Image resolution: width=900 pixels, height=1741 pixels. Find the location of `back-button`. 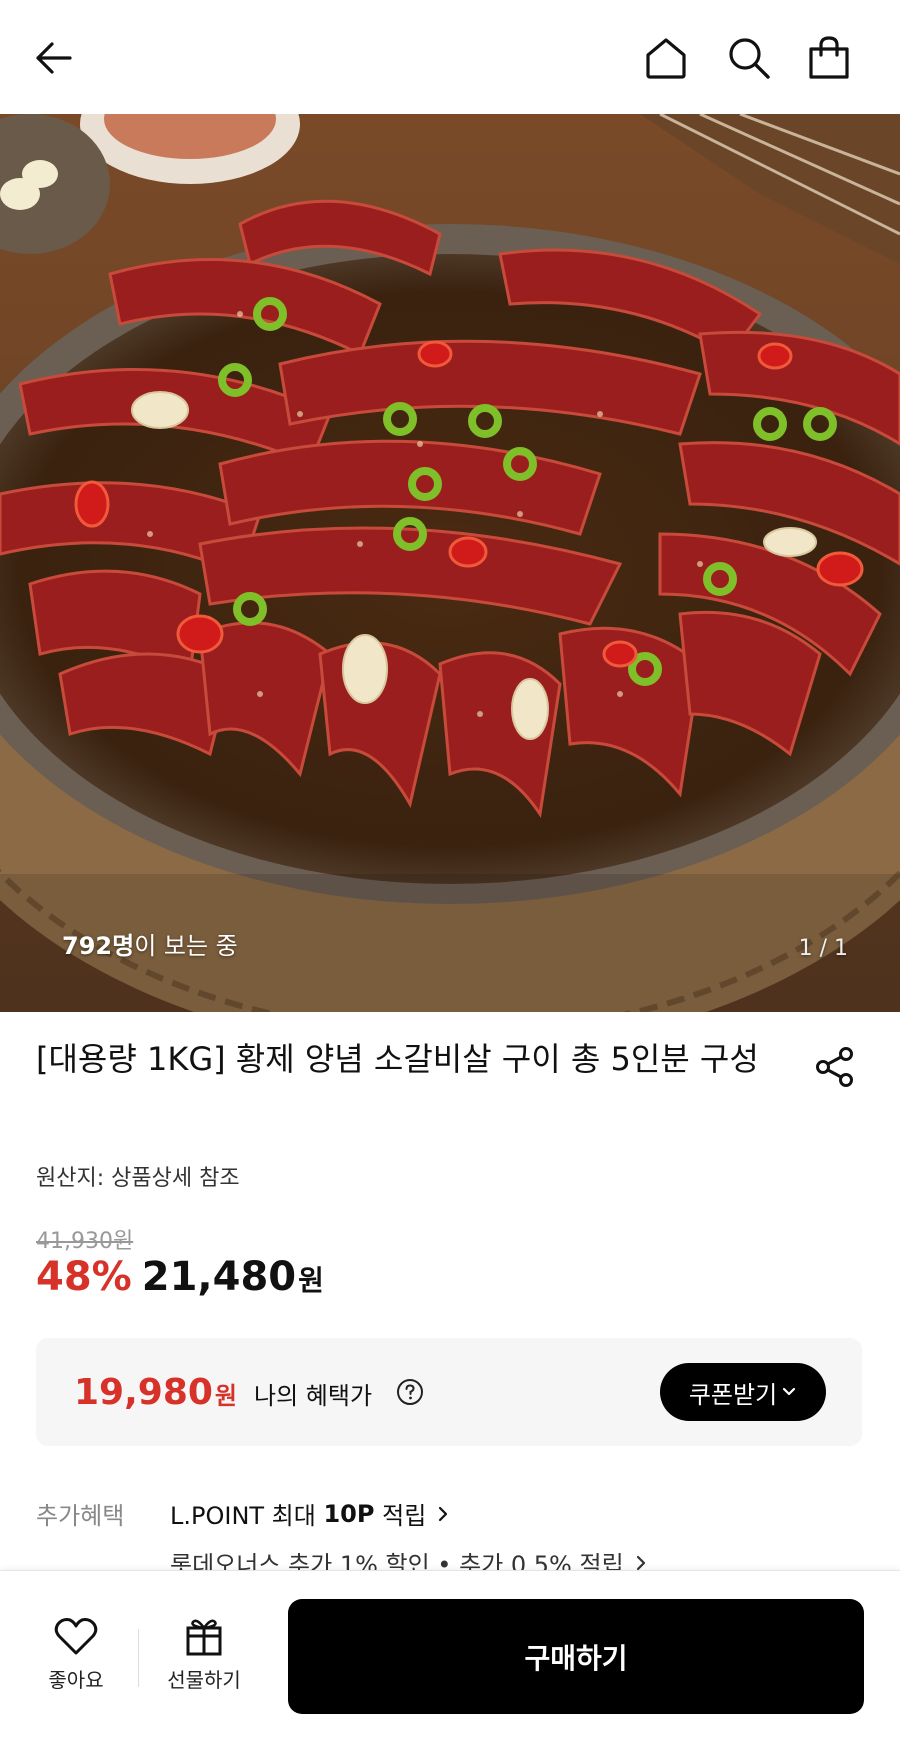

back-button is located at coordinates (54, 58).